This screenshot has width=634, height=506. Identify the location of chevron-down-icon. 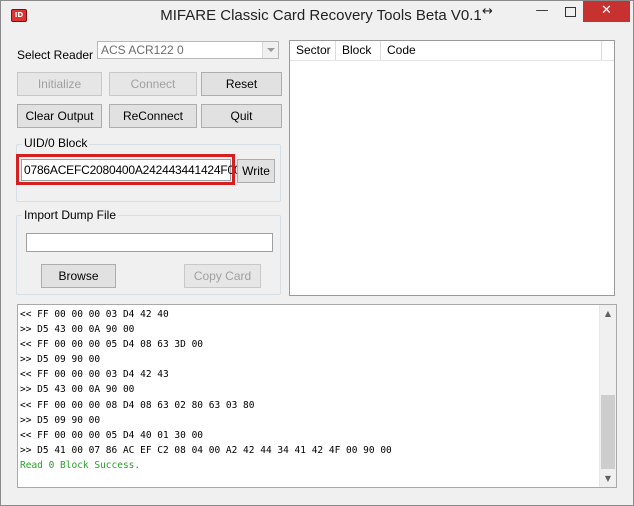
(270, 50).